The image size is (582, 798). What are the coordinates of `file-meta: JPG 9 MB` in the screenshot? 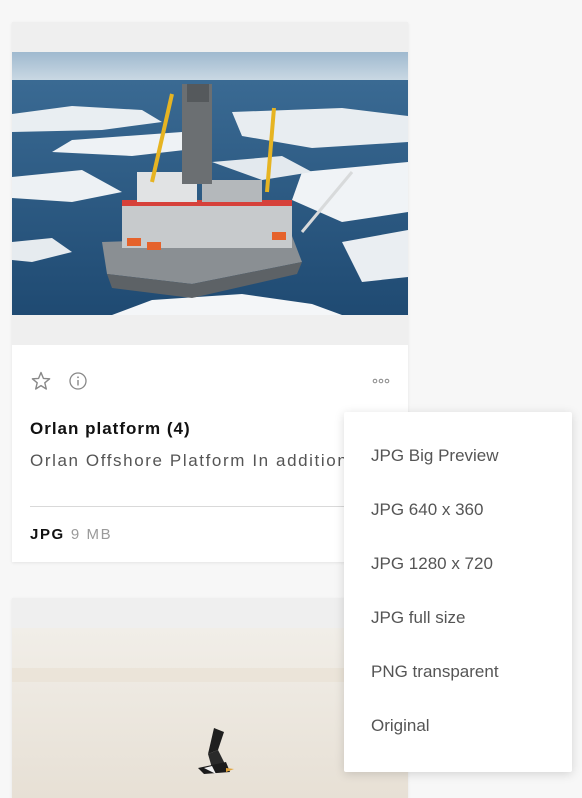 It's located at (71, 534).